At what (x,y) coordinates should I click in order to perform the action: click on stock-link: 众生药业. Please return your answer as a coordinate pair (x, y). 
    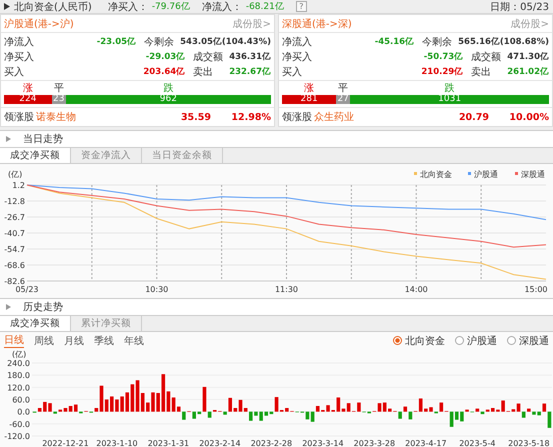
    Looking at the image, I should click on (375, 117).